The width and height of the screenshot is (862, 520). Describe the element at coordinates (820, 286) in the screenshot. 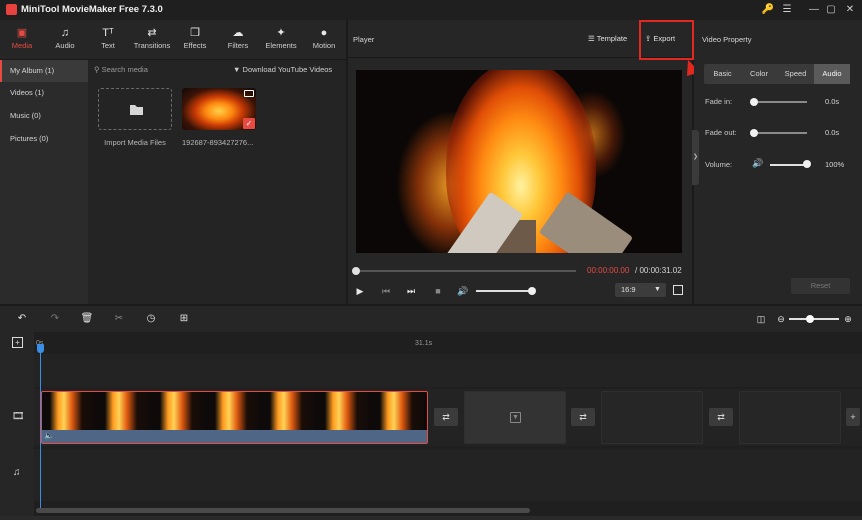

I see `reset-button: Reset` at that location.